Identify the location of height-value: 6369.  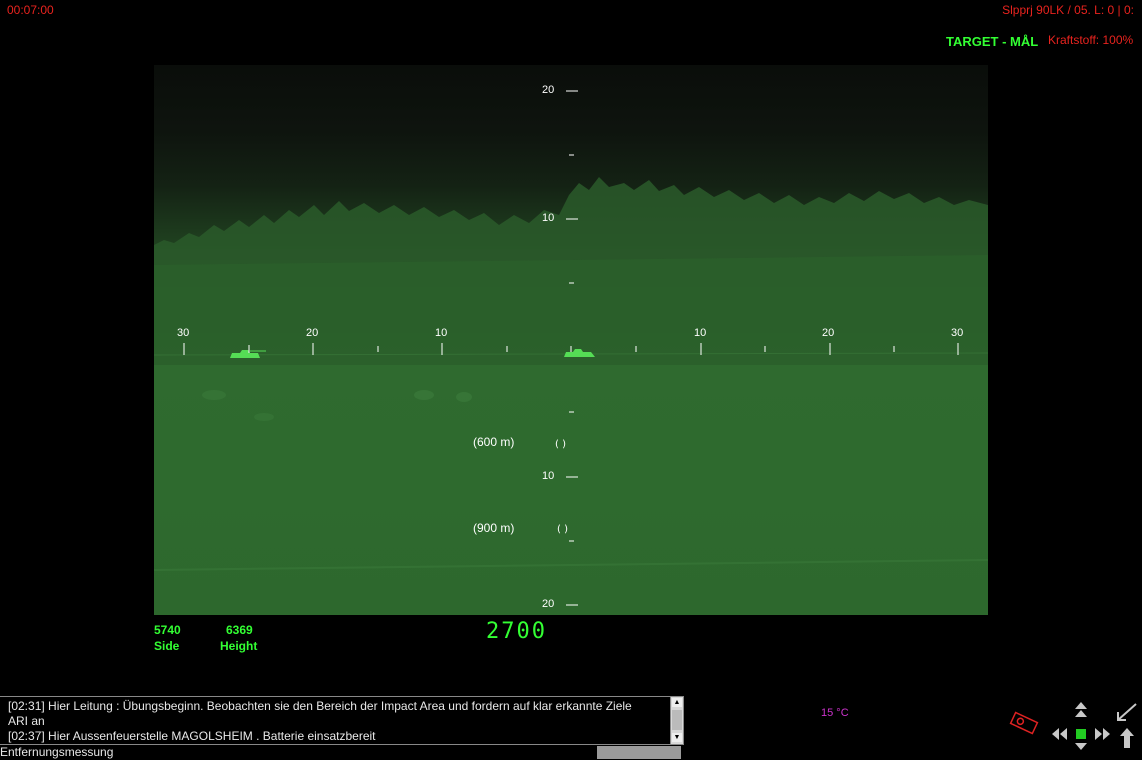
(239, 630).